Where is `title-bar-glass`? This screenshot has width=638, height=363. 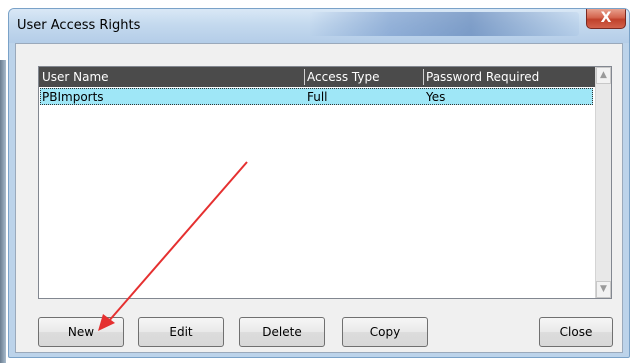
title-bar-glass is located at coordinates (444, 24).